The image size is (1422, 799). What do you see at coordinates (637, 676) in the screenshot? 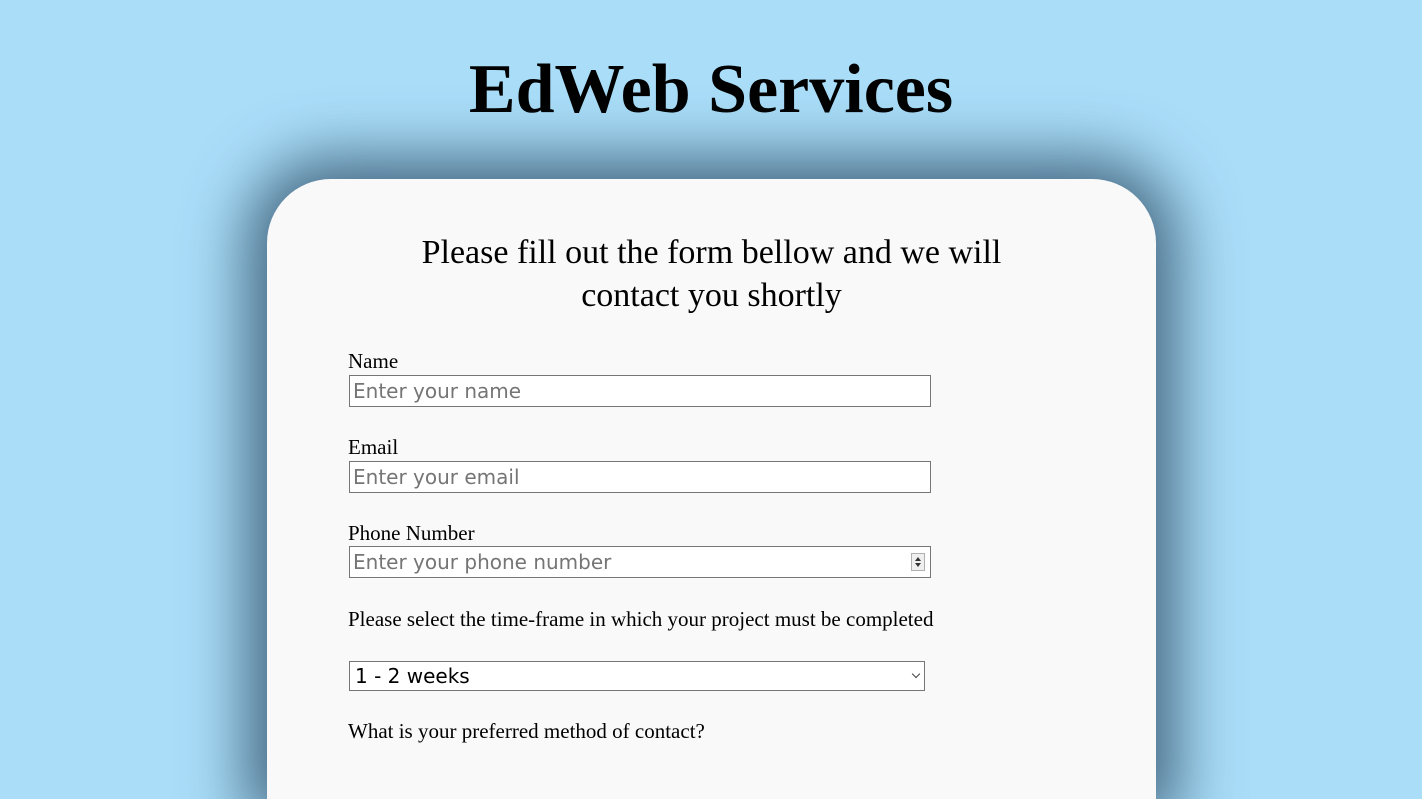
I see `timeframe-select: 1 - 2 weeks` at bounding box center [637, 676].